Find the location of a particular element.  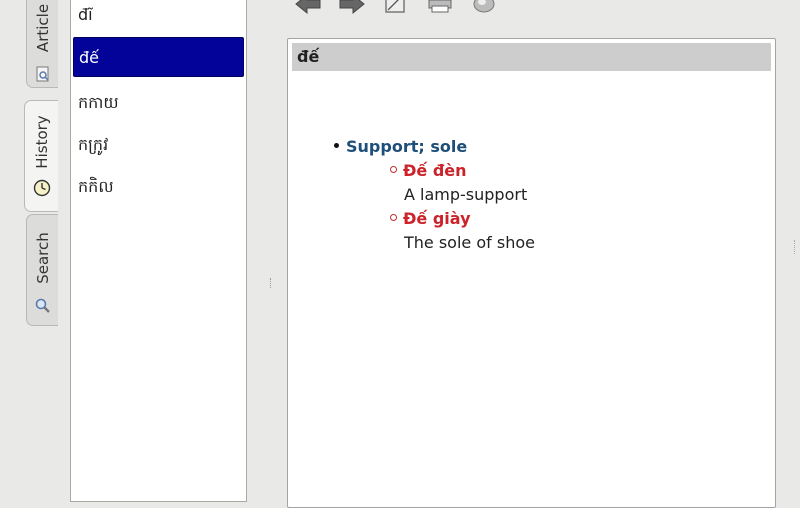

forward-arrow-icon is located at coordinates (352, 9).